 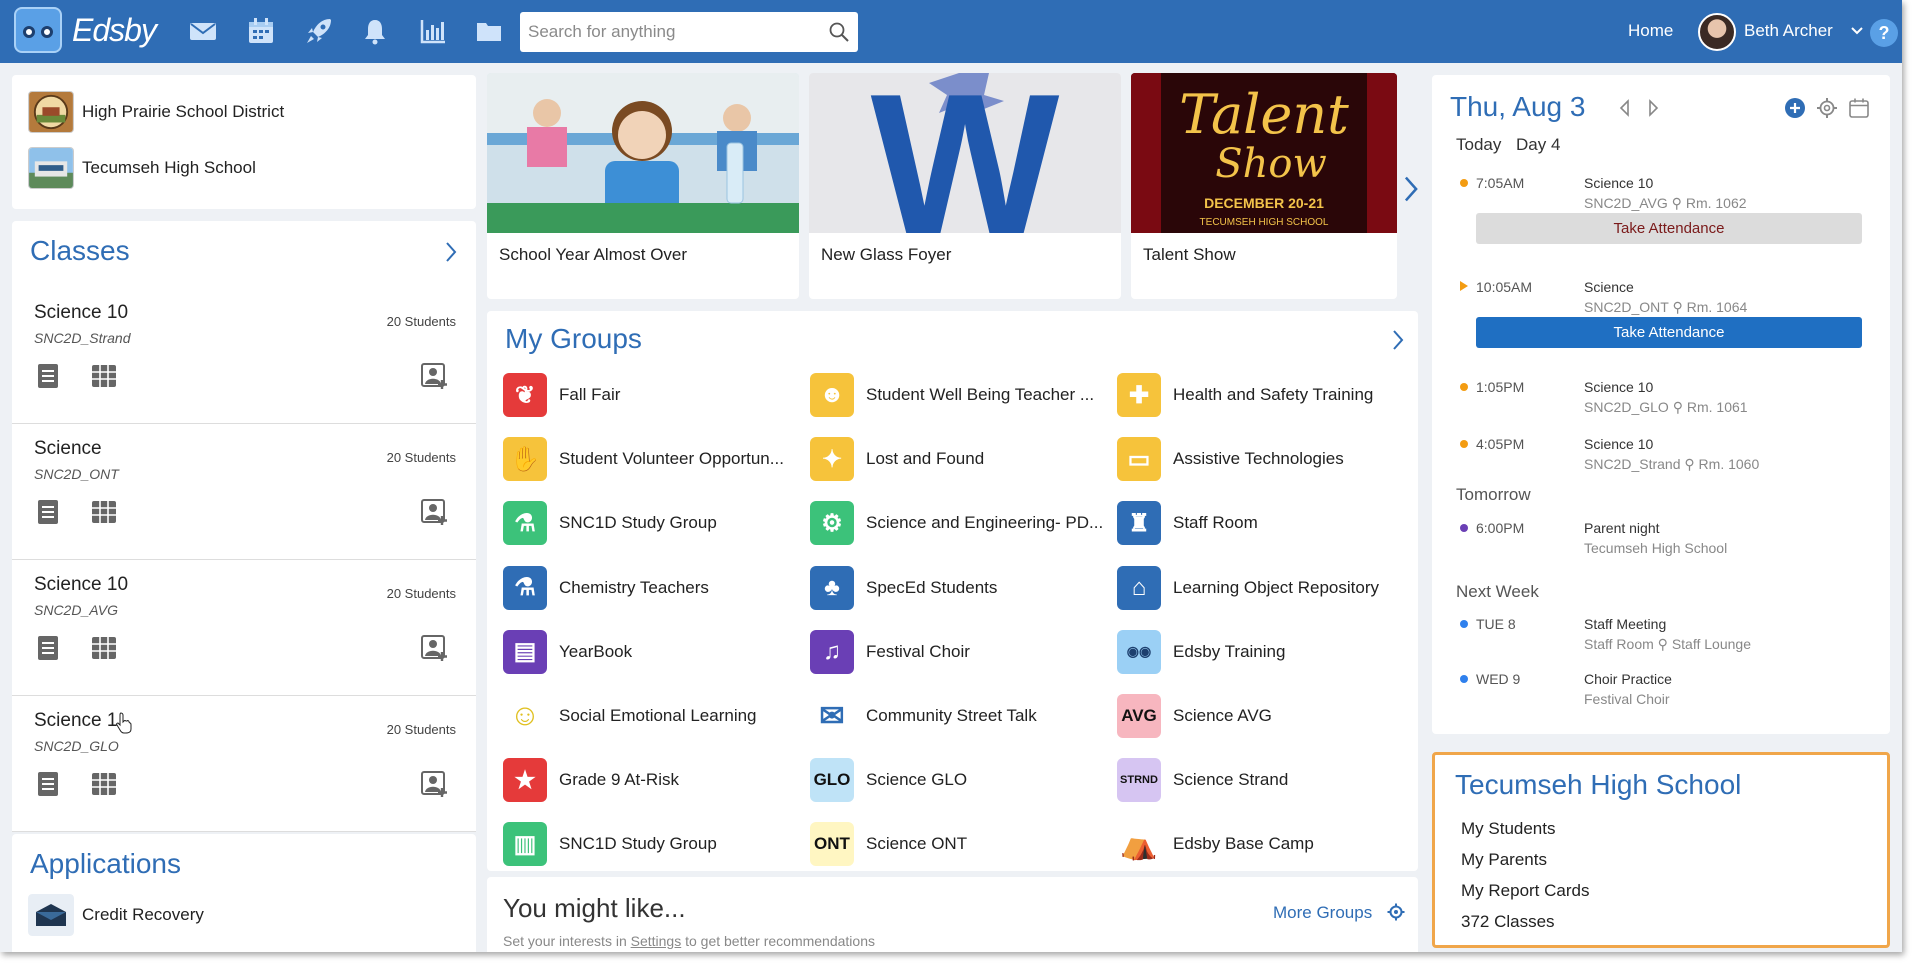 I want to click on school-name: Tecumseh High School, so click(x=169, y=168).